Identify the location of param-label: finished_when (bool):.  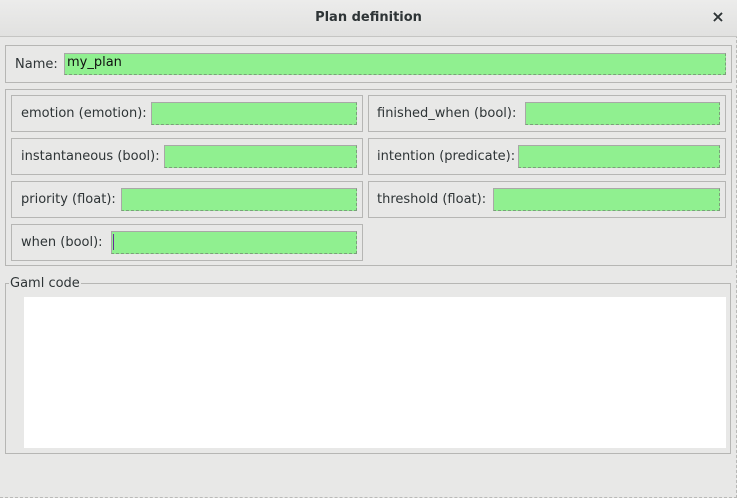
(447, 113).